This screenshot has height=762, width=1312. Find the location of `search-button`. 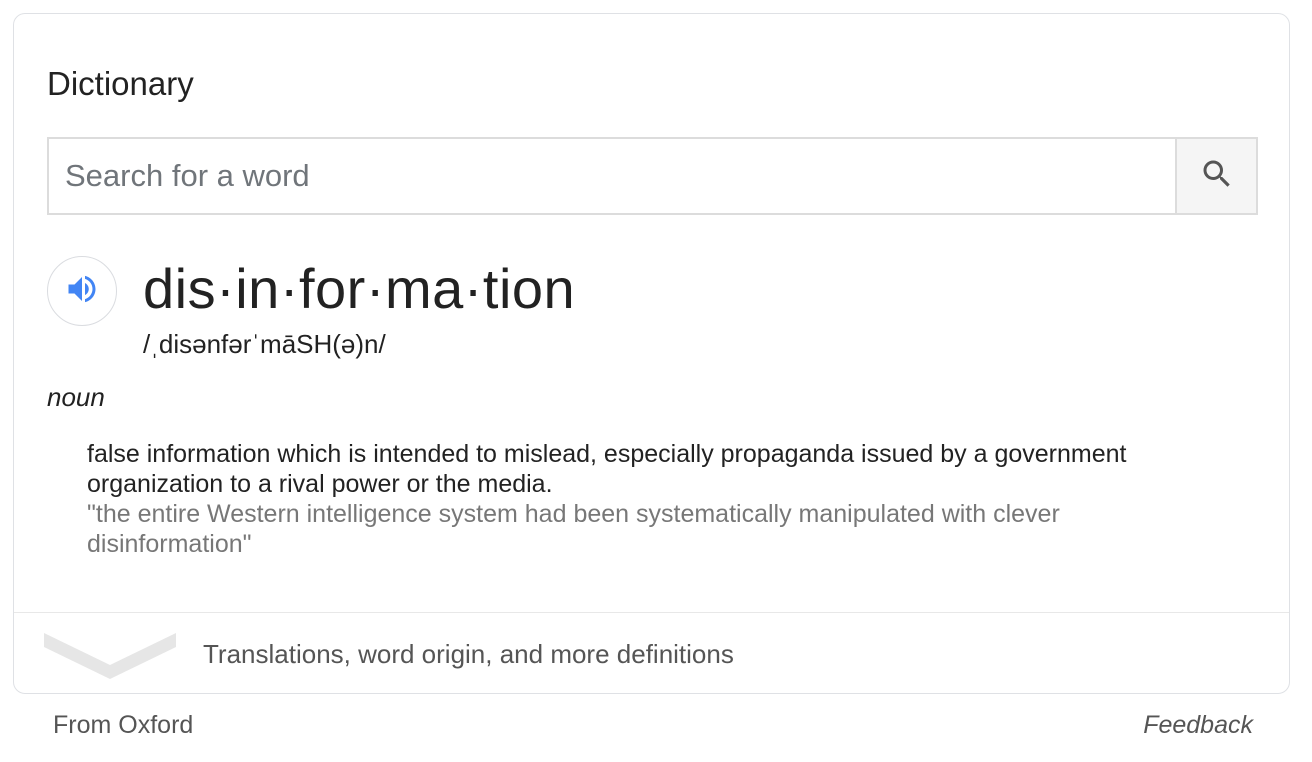

search-button is located at coordinates (1215, 176).